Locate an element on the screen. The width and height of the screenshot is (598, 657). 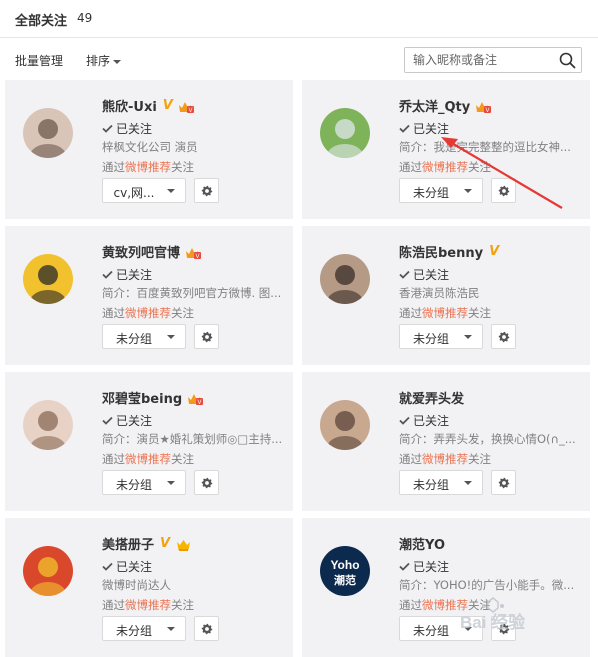
user-name: 黄致列吧官博 is located at coordinates (141, 253).